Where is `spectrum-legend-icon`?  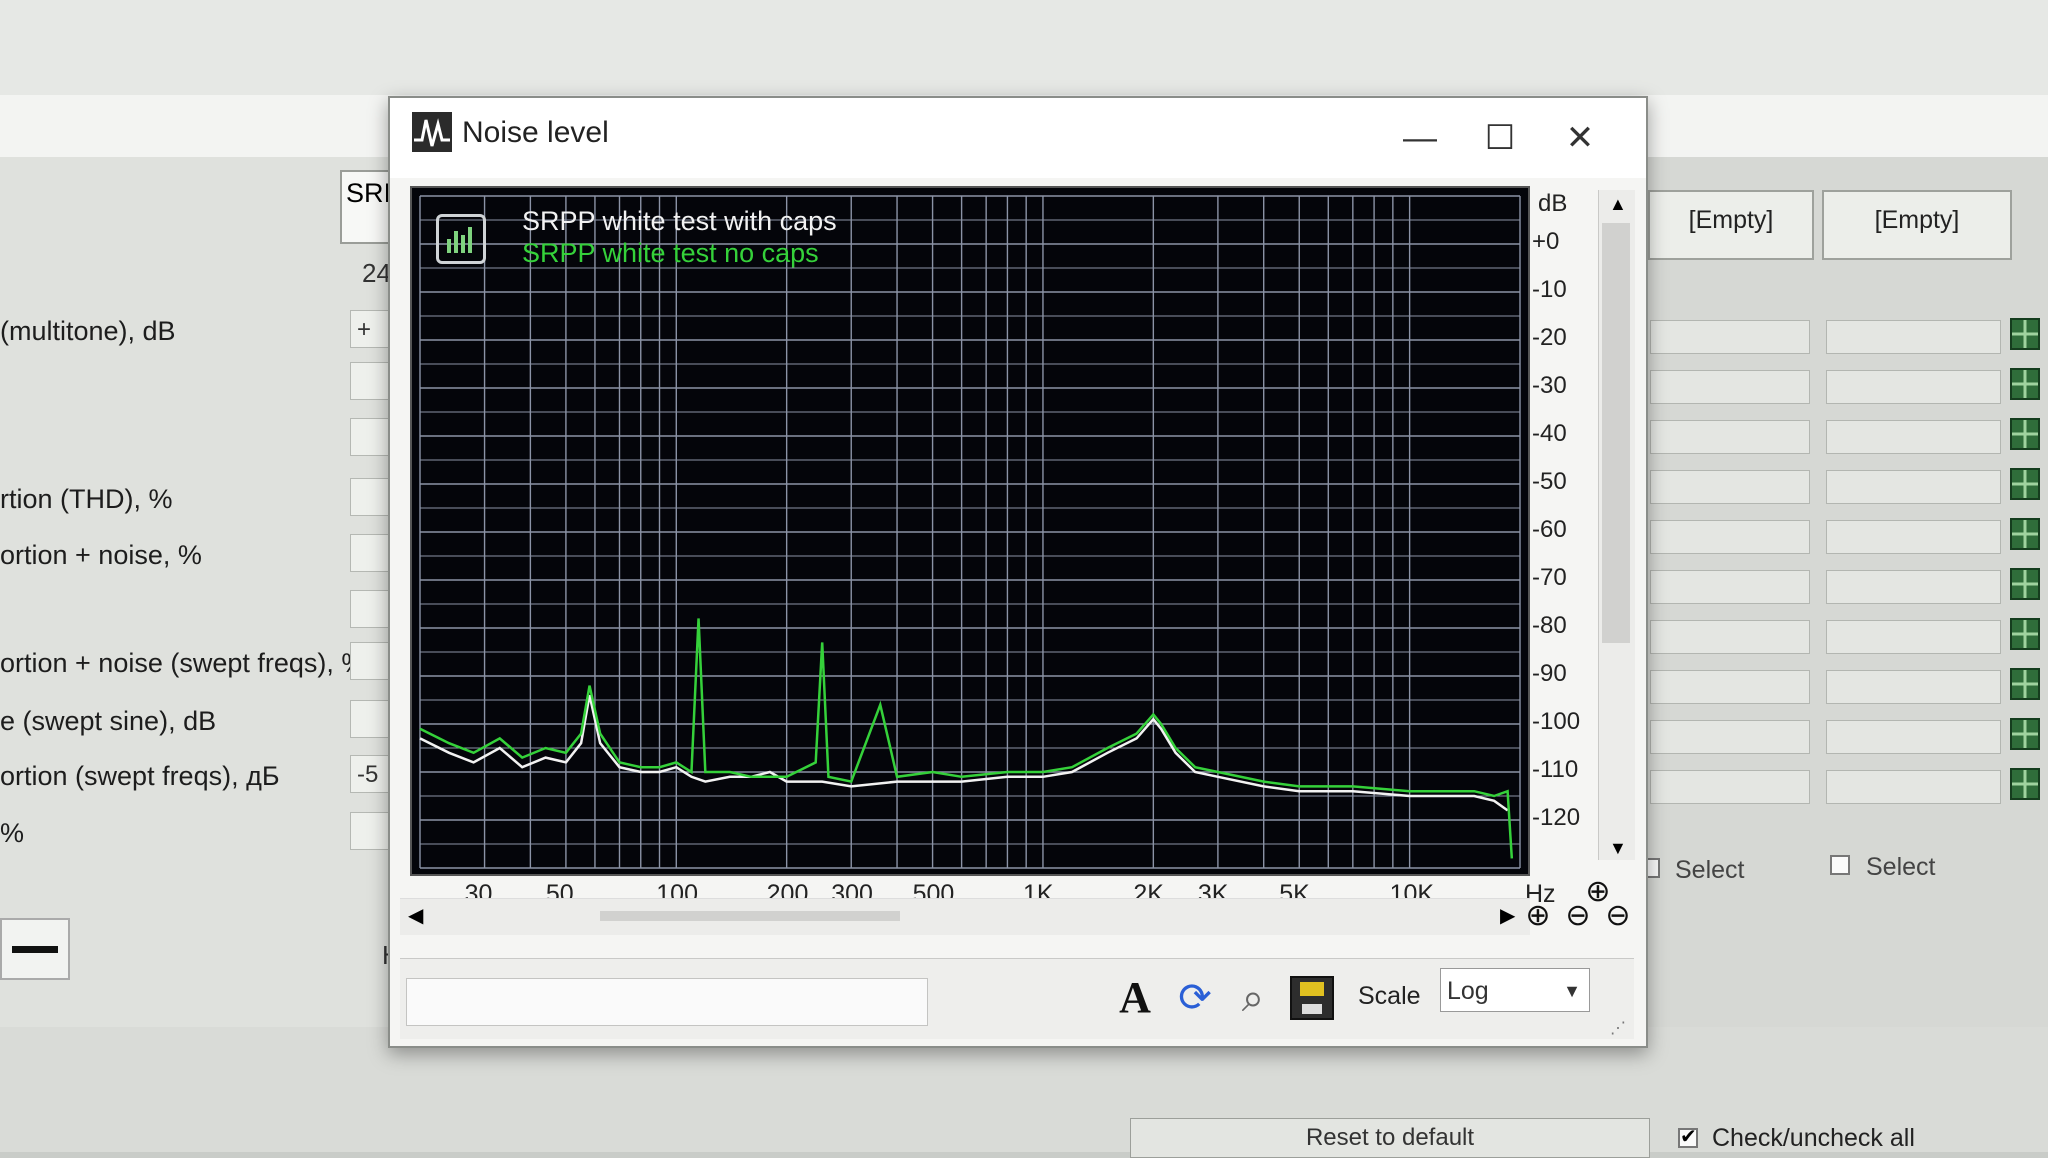
spectrum-legend-icon is located at coordinates (461, 239).